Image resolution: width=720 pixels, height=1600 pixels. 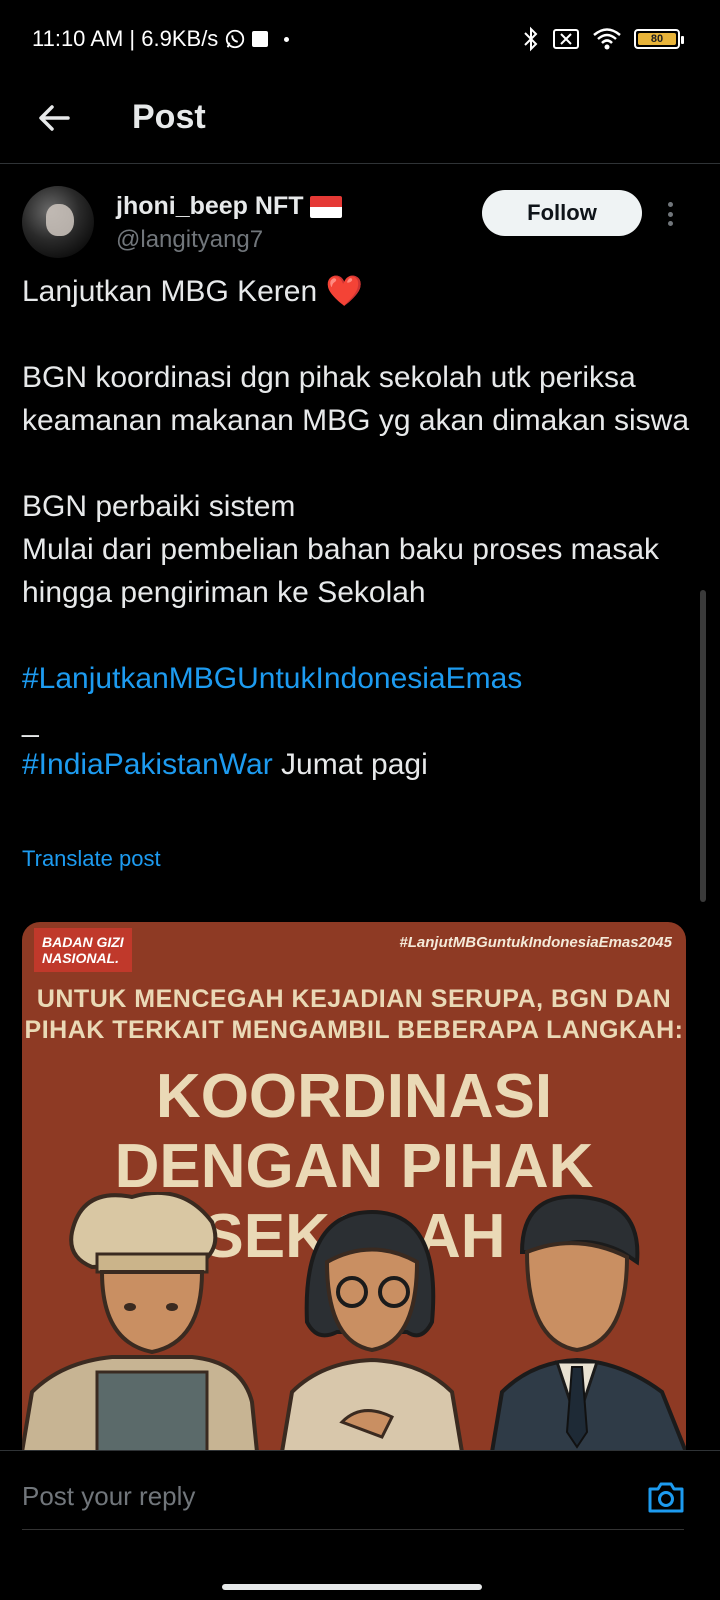 I want to click on scrollbar, so click(x=703, y=746).